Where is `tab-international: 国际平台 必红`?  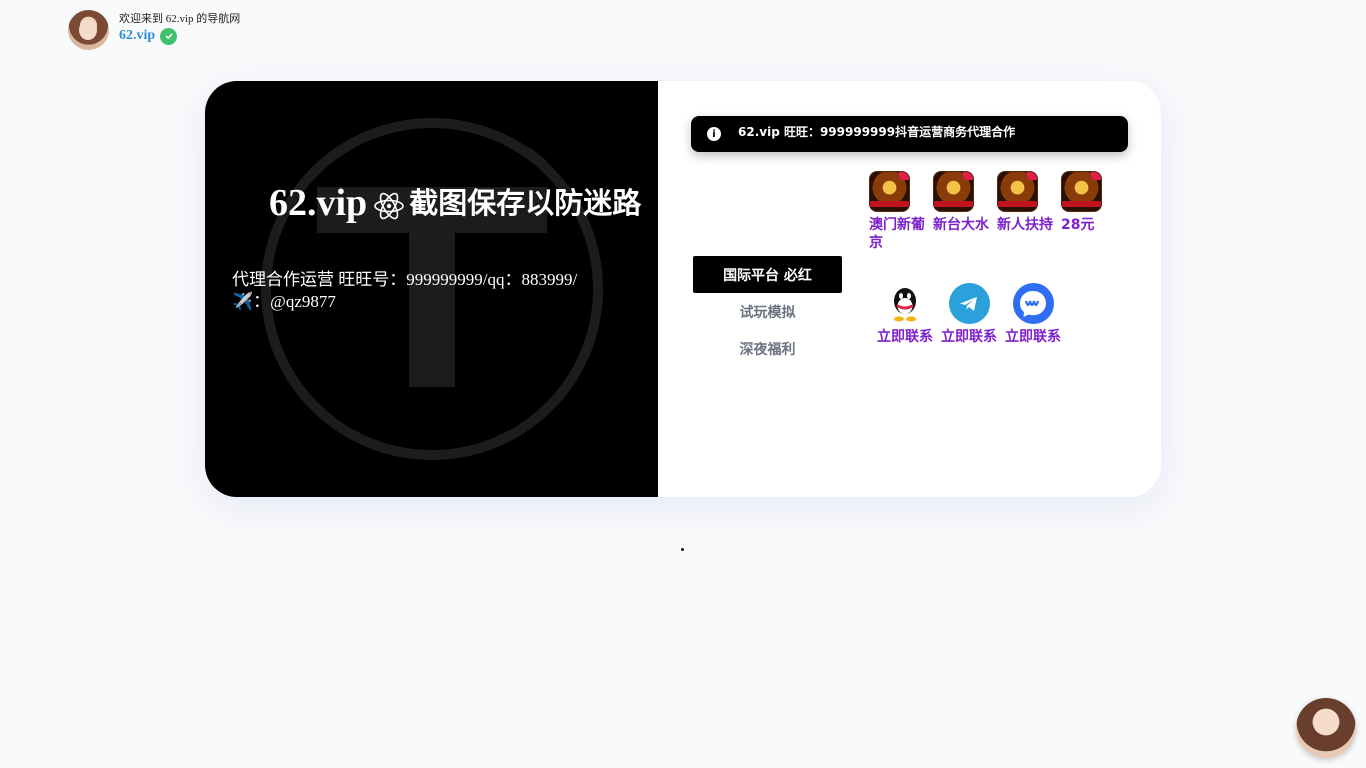
tab-international: 国际平台 必红 is located at coordinates (767, 274).